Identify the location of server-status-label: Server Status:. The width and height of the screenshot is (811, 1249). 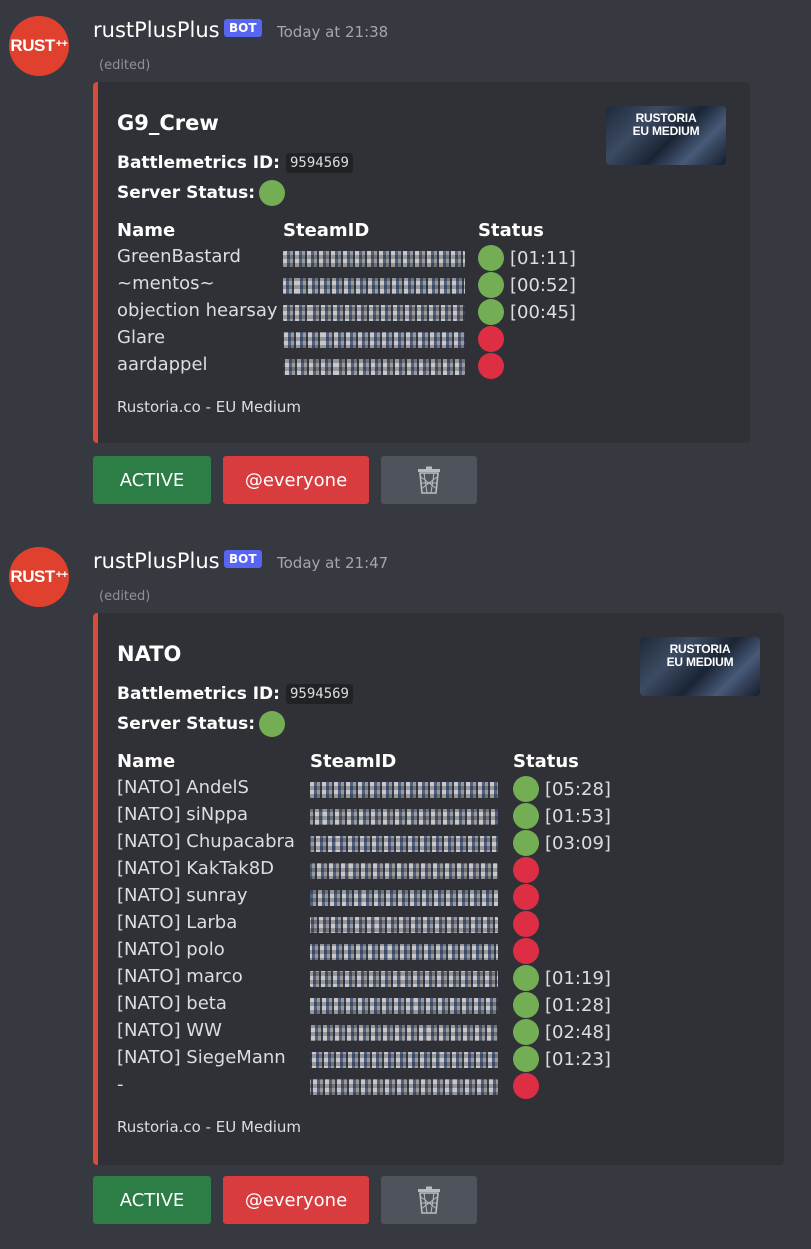
(186, 724).